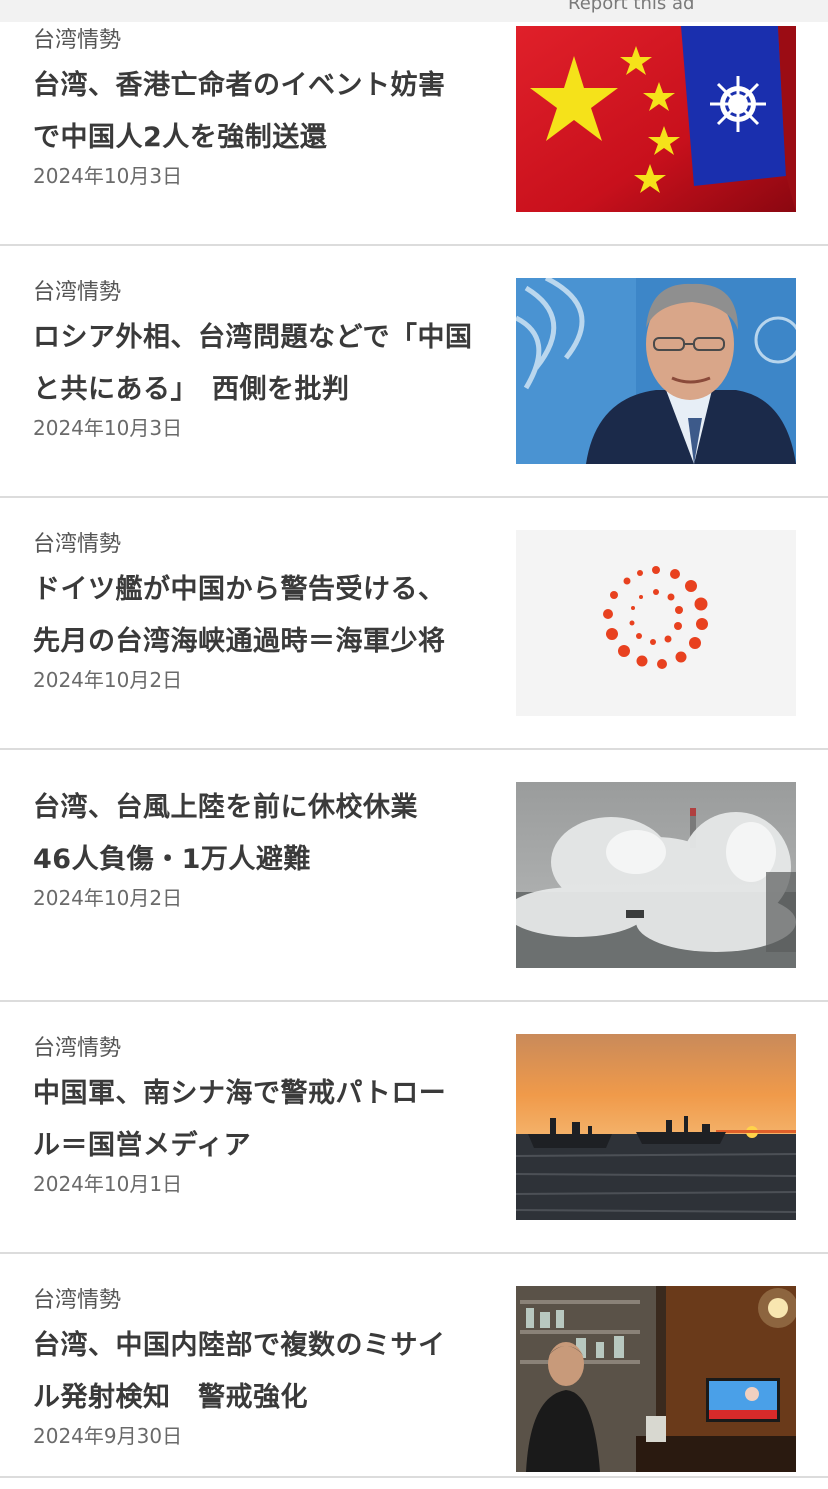 This screenshot has width=828, height=1489. I want to click on headline-link: 台湾、台風上陸を前に休校休業 46人負傷・1万人避難, so click(264, 834).